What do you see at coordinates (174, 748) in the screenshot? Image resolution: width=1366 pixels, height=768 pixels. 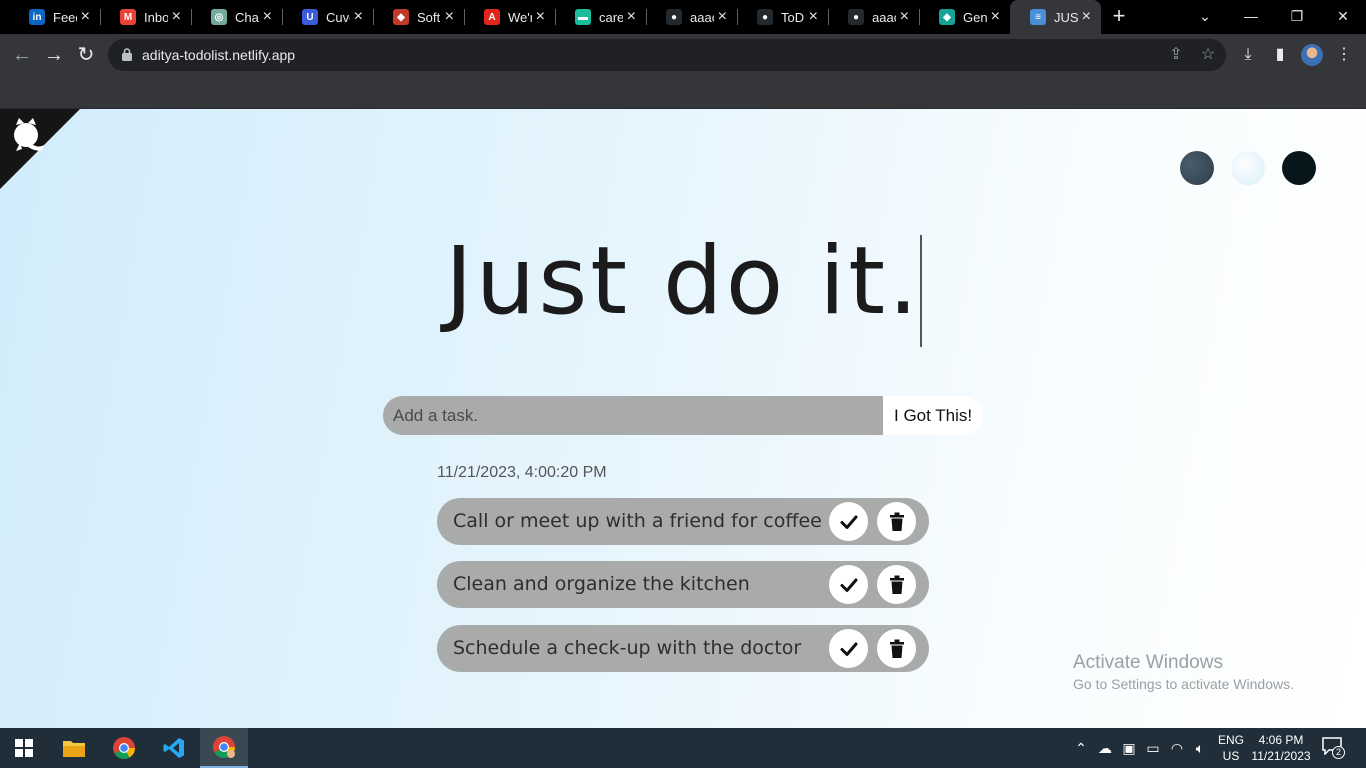 I see `vscode-button` at bounding box center [174, 748].